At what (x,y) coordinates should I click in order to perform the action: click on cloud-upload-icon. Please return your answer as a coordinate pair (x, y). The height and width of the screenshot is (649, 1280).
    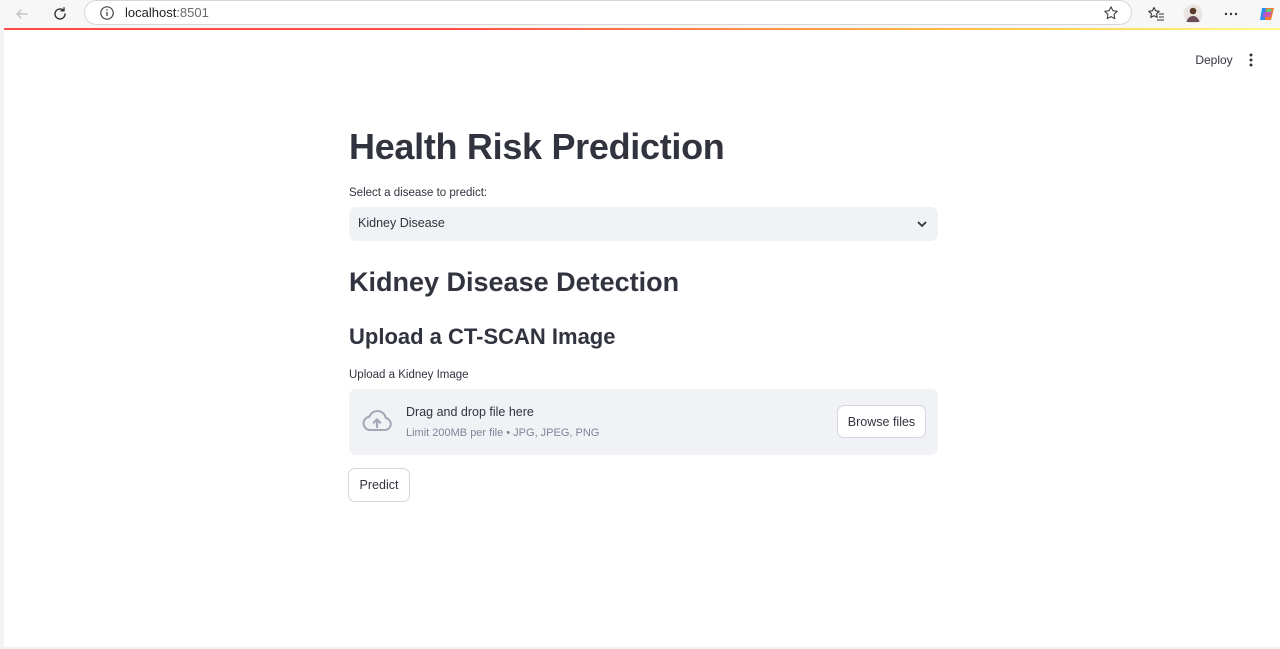
    Looking at the image, I should click on (377, 423).